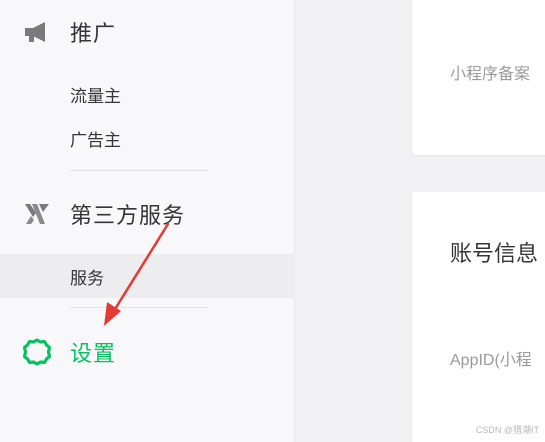 This screenshot has width=545, height=442. I want to click on account-info-card: 账号信息 AppID(小程, so click(478, 317).